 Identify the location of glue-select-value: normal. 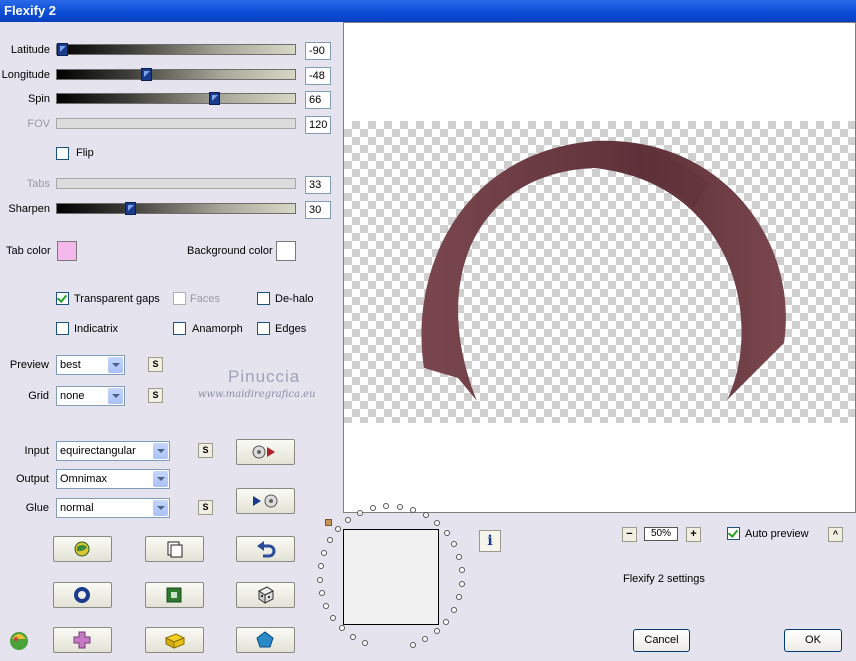
(77, 508).